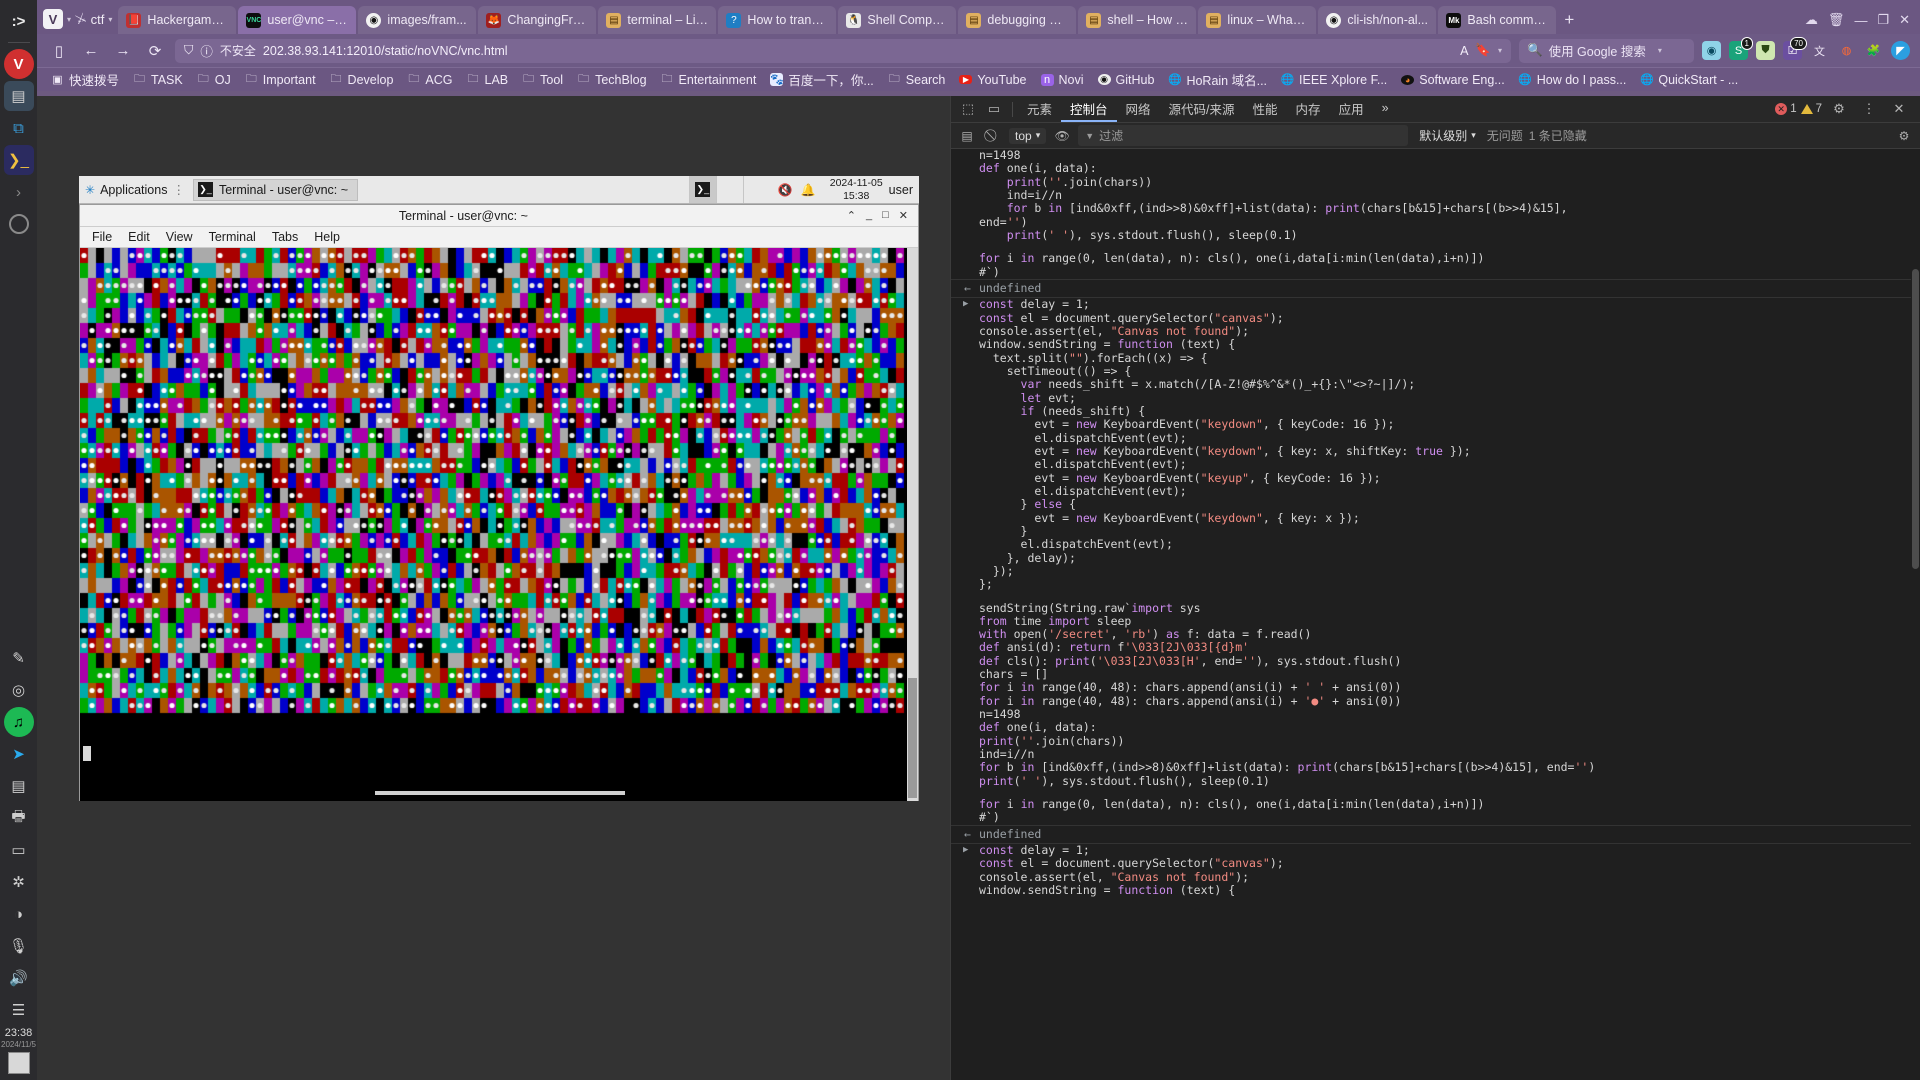  I want to click on reload-button: ⟳, so click(155, 51).